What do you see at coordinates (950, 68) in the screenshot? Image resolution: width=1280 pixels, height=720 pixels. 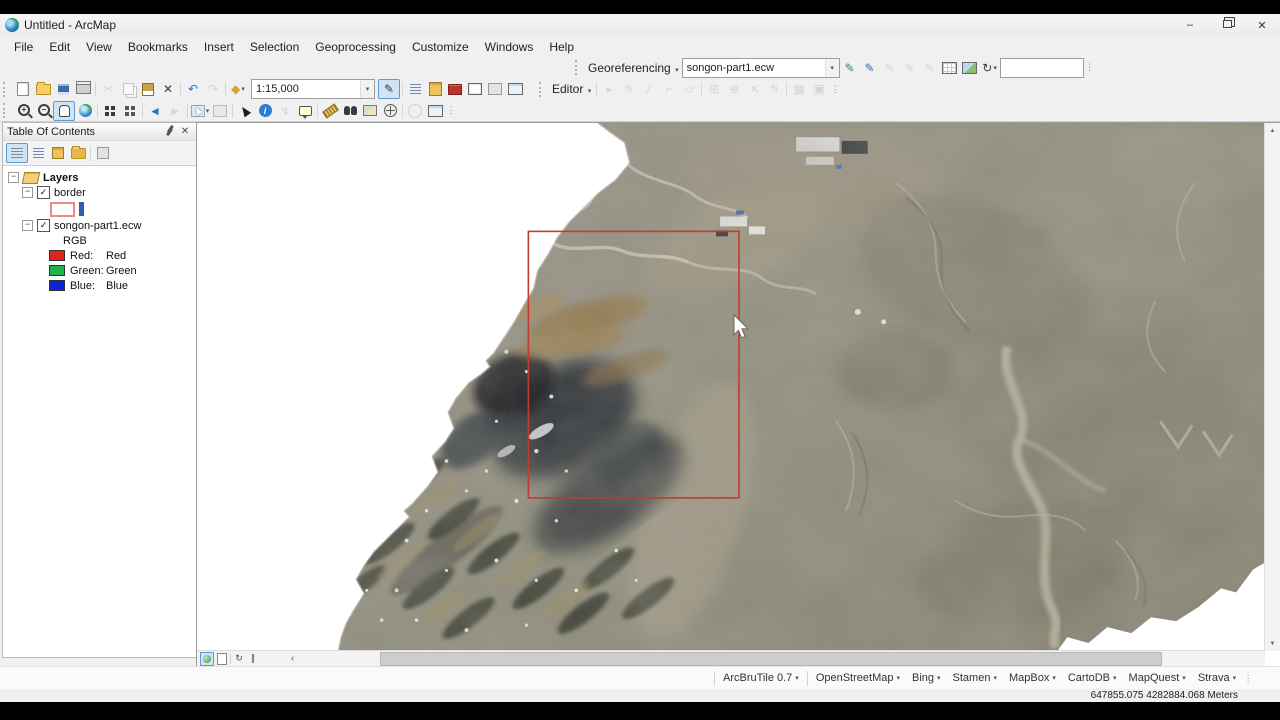 I see `link-table-button` at bounding box center [950, 68].